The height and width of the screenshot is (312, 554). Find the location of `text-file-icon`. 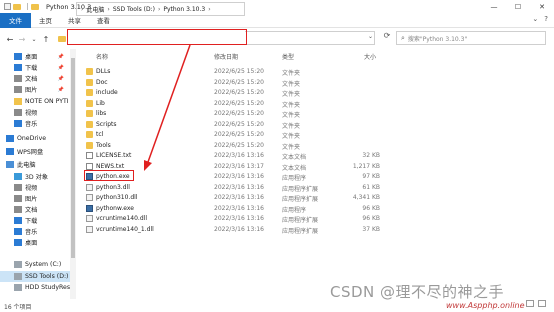

text-file-icon is located at coordinates (89, 166).